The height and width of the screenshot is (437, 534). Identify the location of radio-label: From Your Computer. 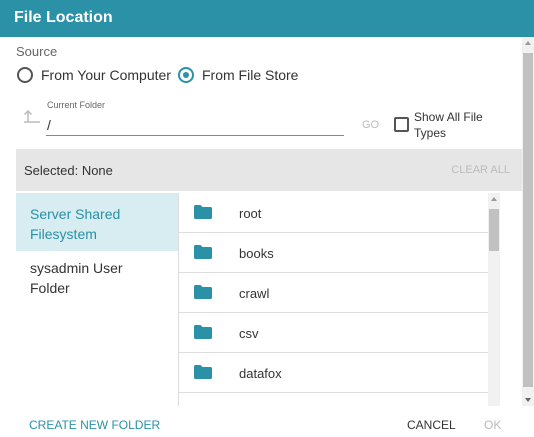
(106, 75).